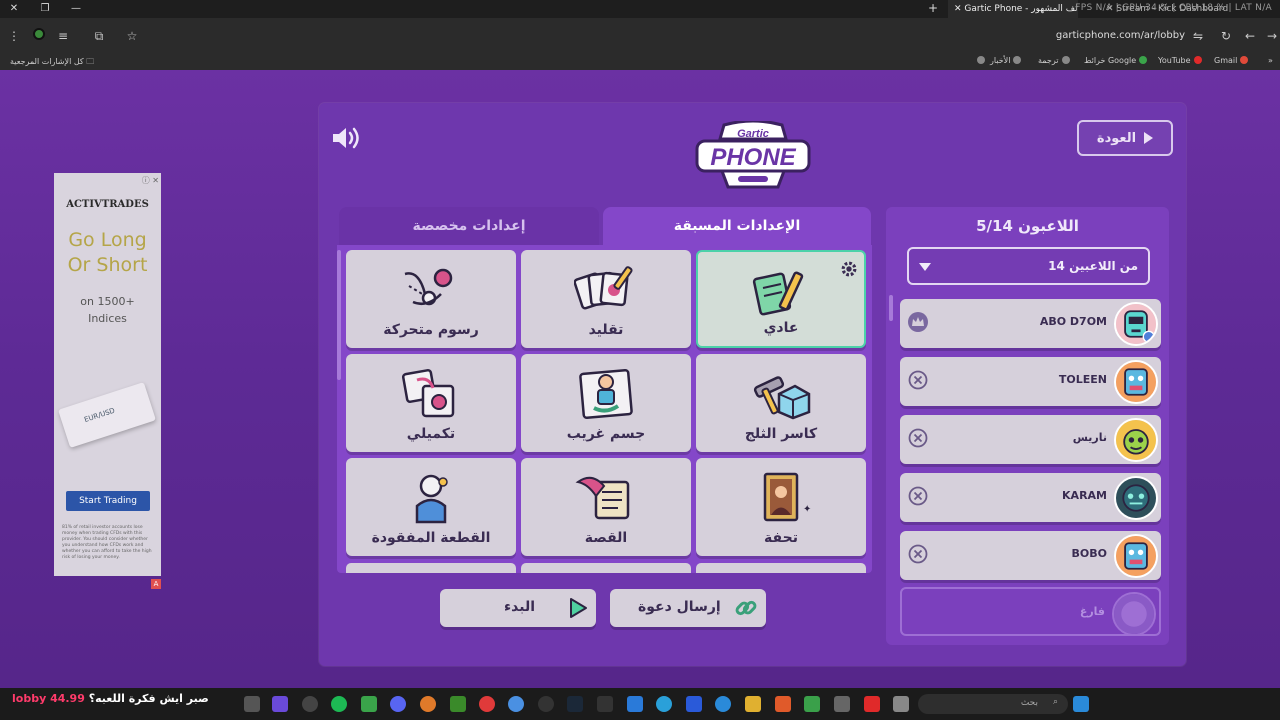  I want to click on ad-close-icon: ⓘ ✕, so click(150, 180).